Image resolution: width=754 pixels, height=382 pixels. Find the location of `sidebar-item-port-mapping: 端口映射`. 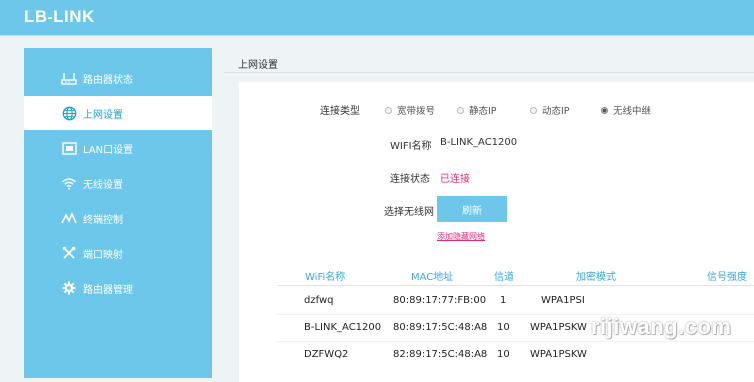

sidebar-item-port-mapping: 端口映射 is located at coordinates (118, 253).